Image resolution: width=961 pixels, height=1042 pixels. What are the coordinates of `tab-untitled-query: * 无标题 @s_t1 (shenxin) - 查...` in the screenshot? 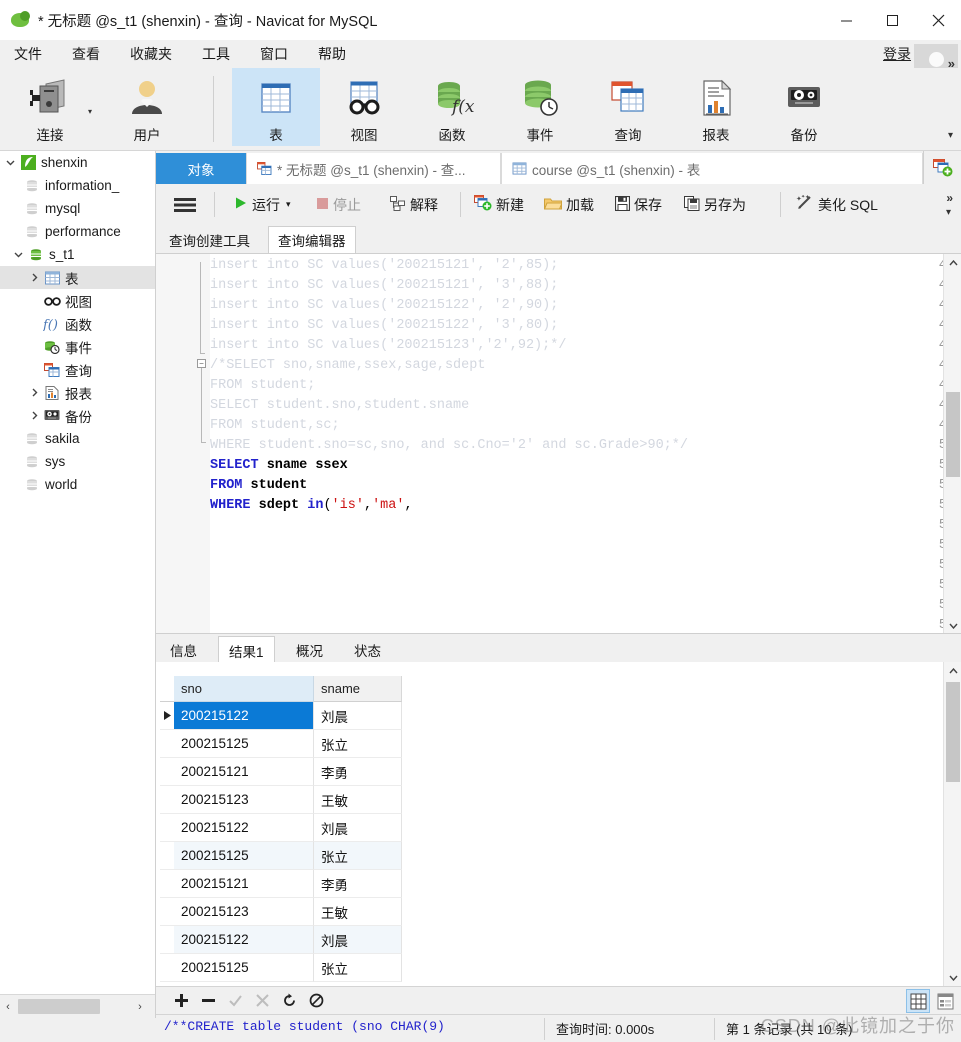 It's located at (373, 168).